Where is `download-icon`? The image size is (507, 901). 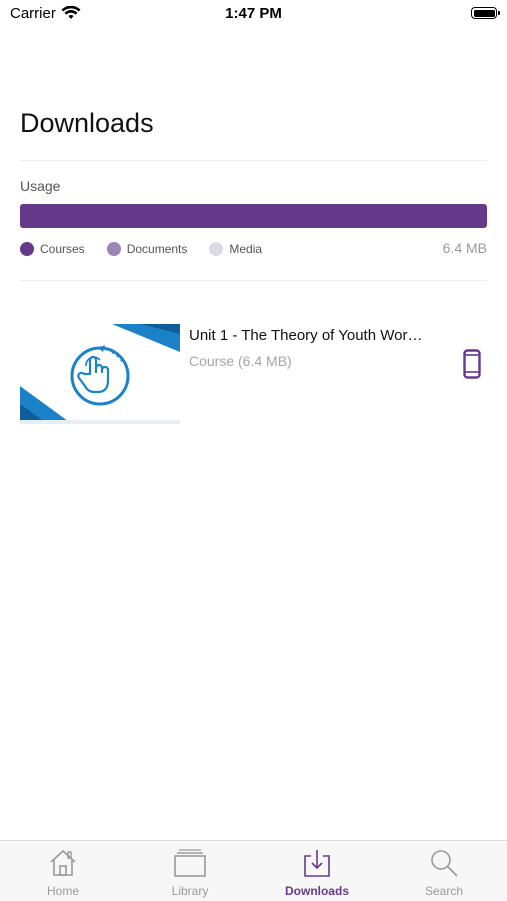
download-icon is located at coordinates (317, 863).